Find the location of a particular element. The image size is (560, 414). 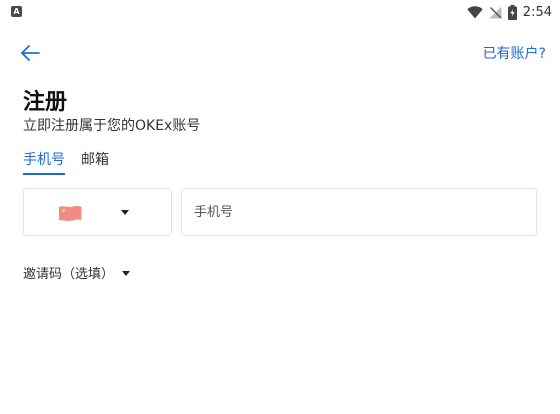

phone-number-input is located at coordinates (359, 212).